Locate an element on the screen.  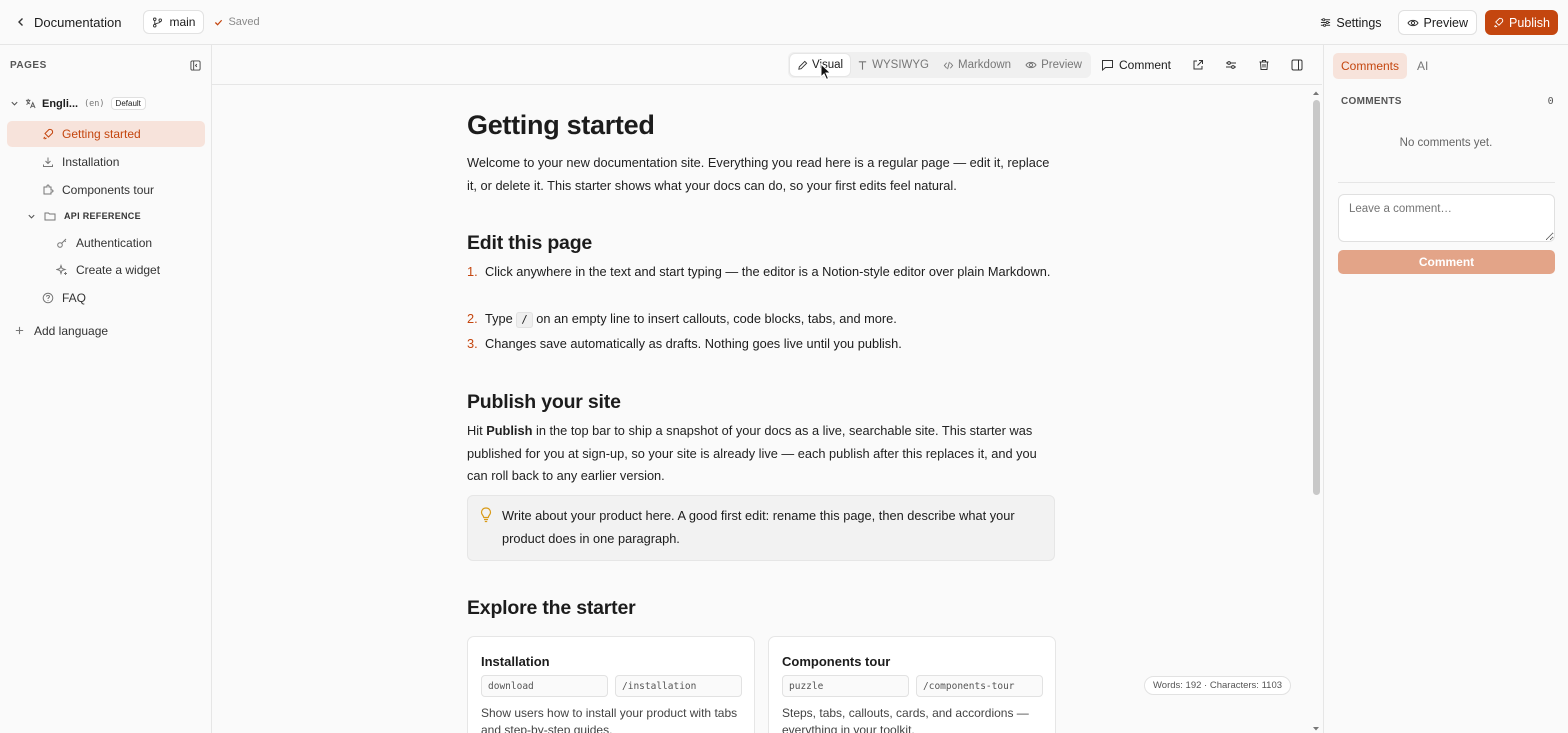
editor-mode-switch: Visual WYSIWYG Markdown Preview is located at coordinates (939, 65).